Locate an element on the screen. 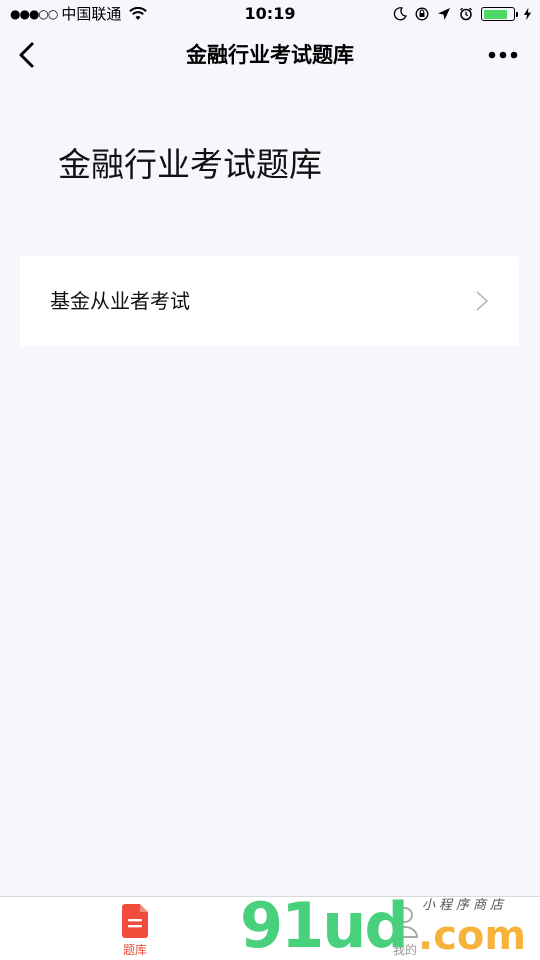 The height and width of the screenshot is (960, 540). nav-title: 金融行业考试题库 is located at coordinates (270, 55).